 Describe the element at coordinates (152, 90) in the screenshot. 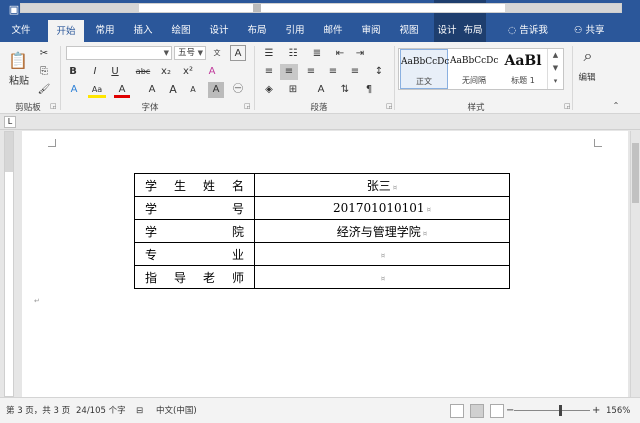

I see `change-case-button: A` at that location.